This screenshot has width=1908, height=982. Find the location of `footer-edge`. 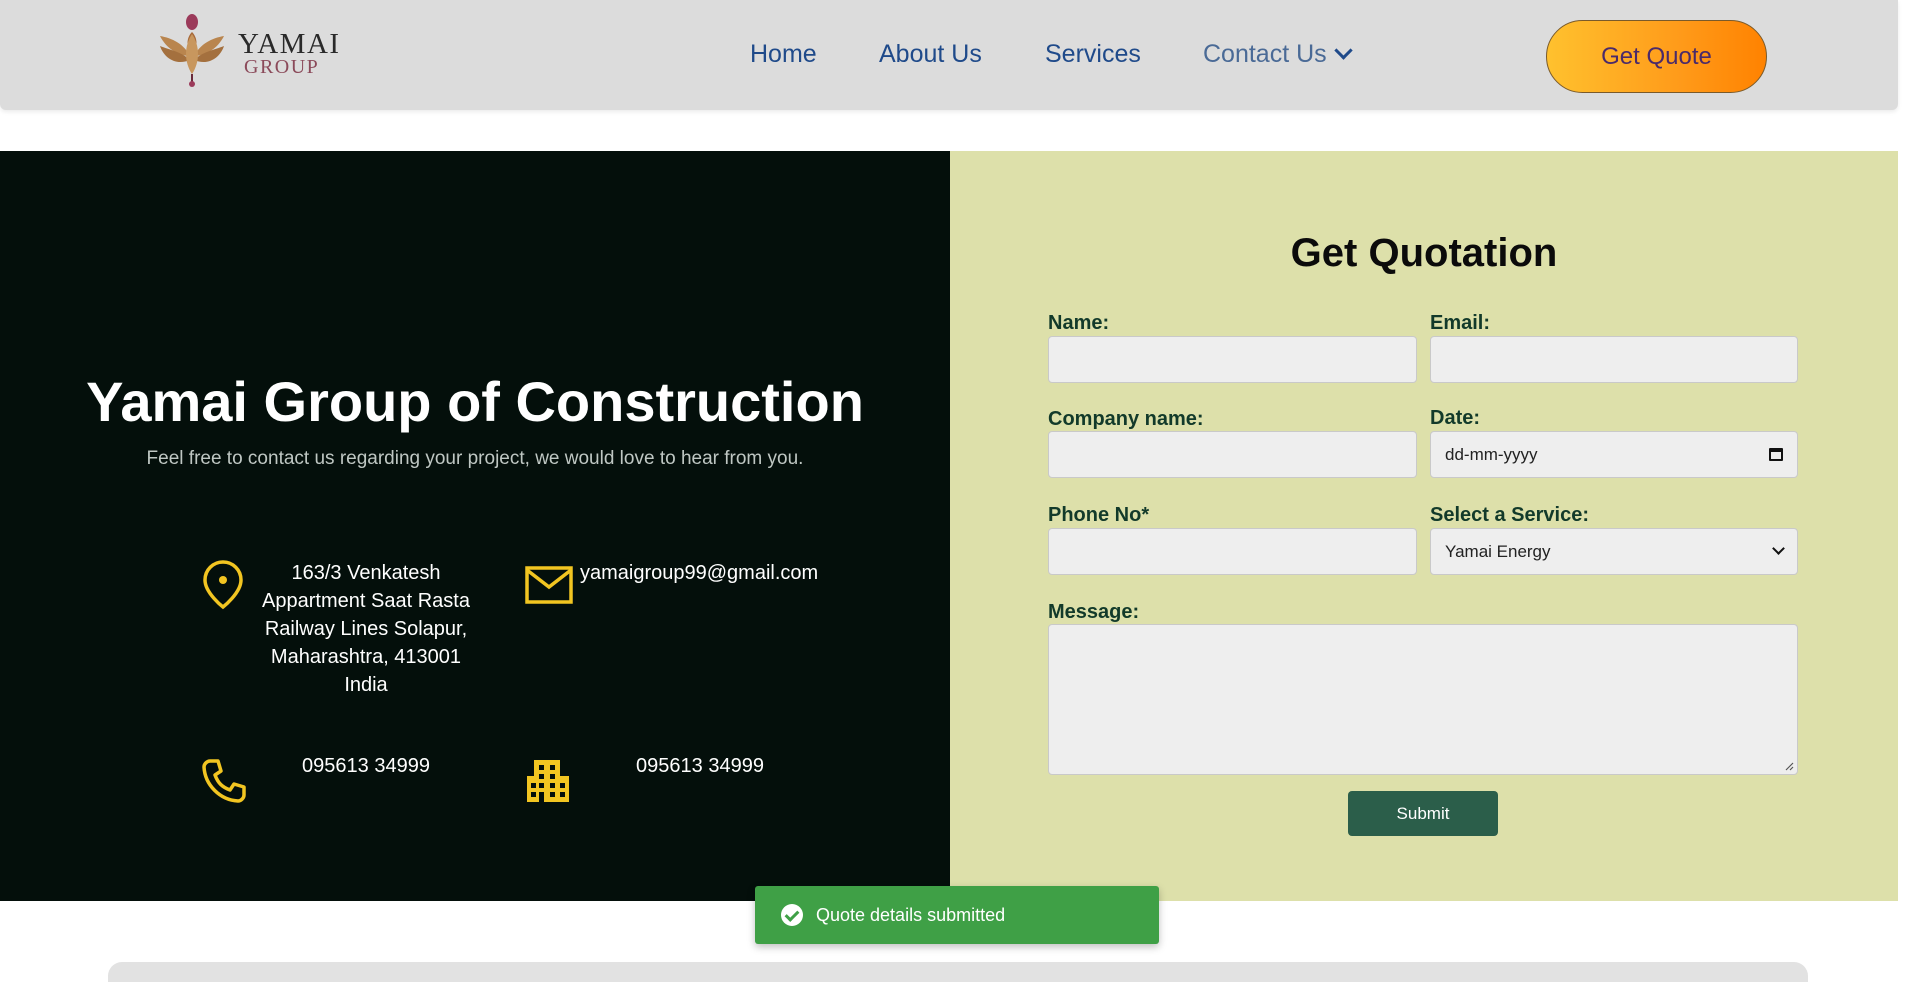

footer-edge is located at coordinates (958, 972).